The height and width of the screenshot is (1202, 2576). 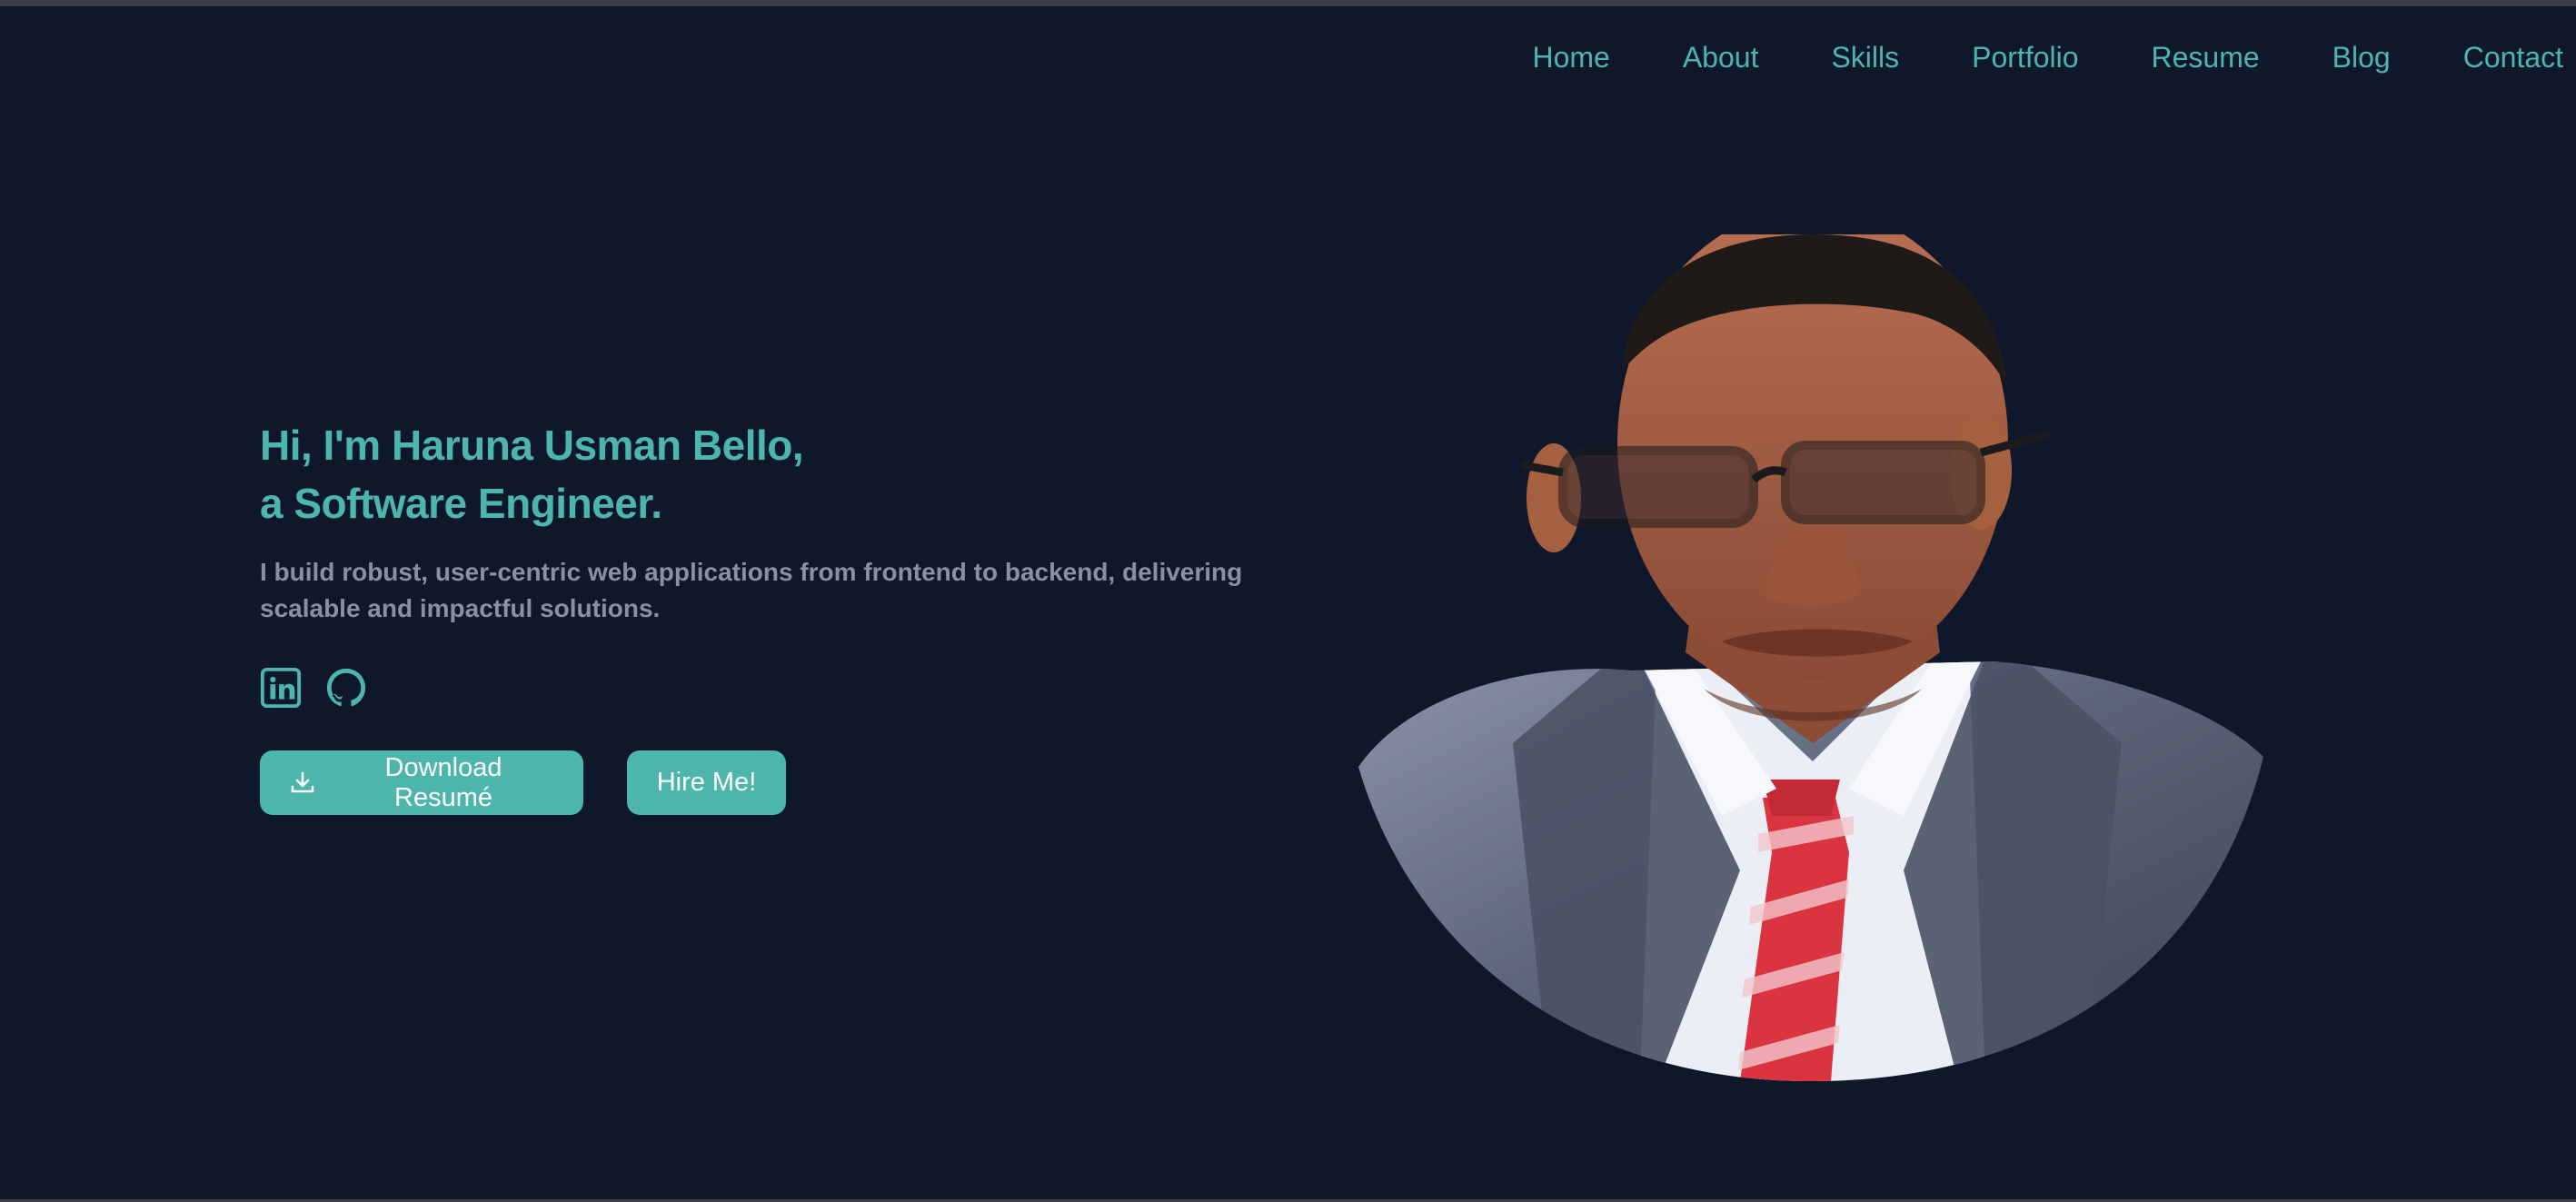 What do you see at coordinates (302, 783) in the screenshot?
I see `download-icon` at bounding box center [302, 783].